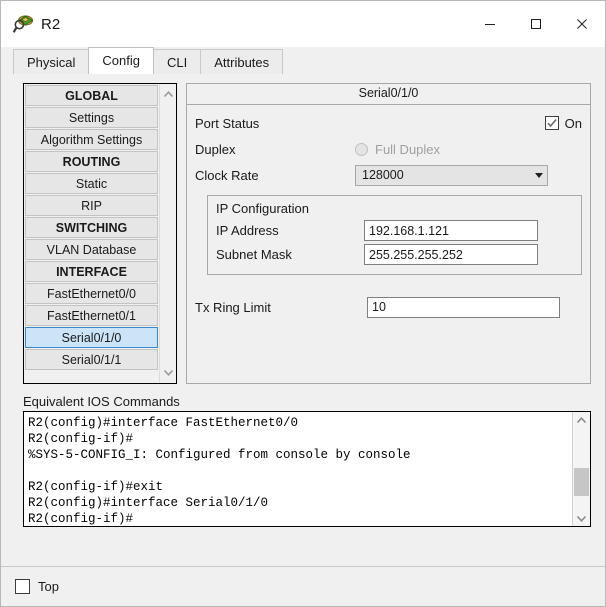 This screenshot has width=606, height=607. What do you see at coordinates (303, 60) in the screenshot?
I see `tab-bar: Physical Config CLI Attributes` at bounding box center [303, 60].